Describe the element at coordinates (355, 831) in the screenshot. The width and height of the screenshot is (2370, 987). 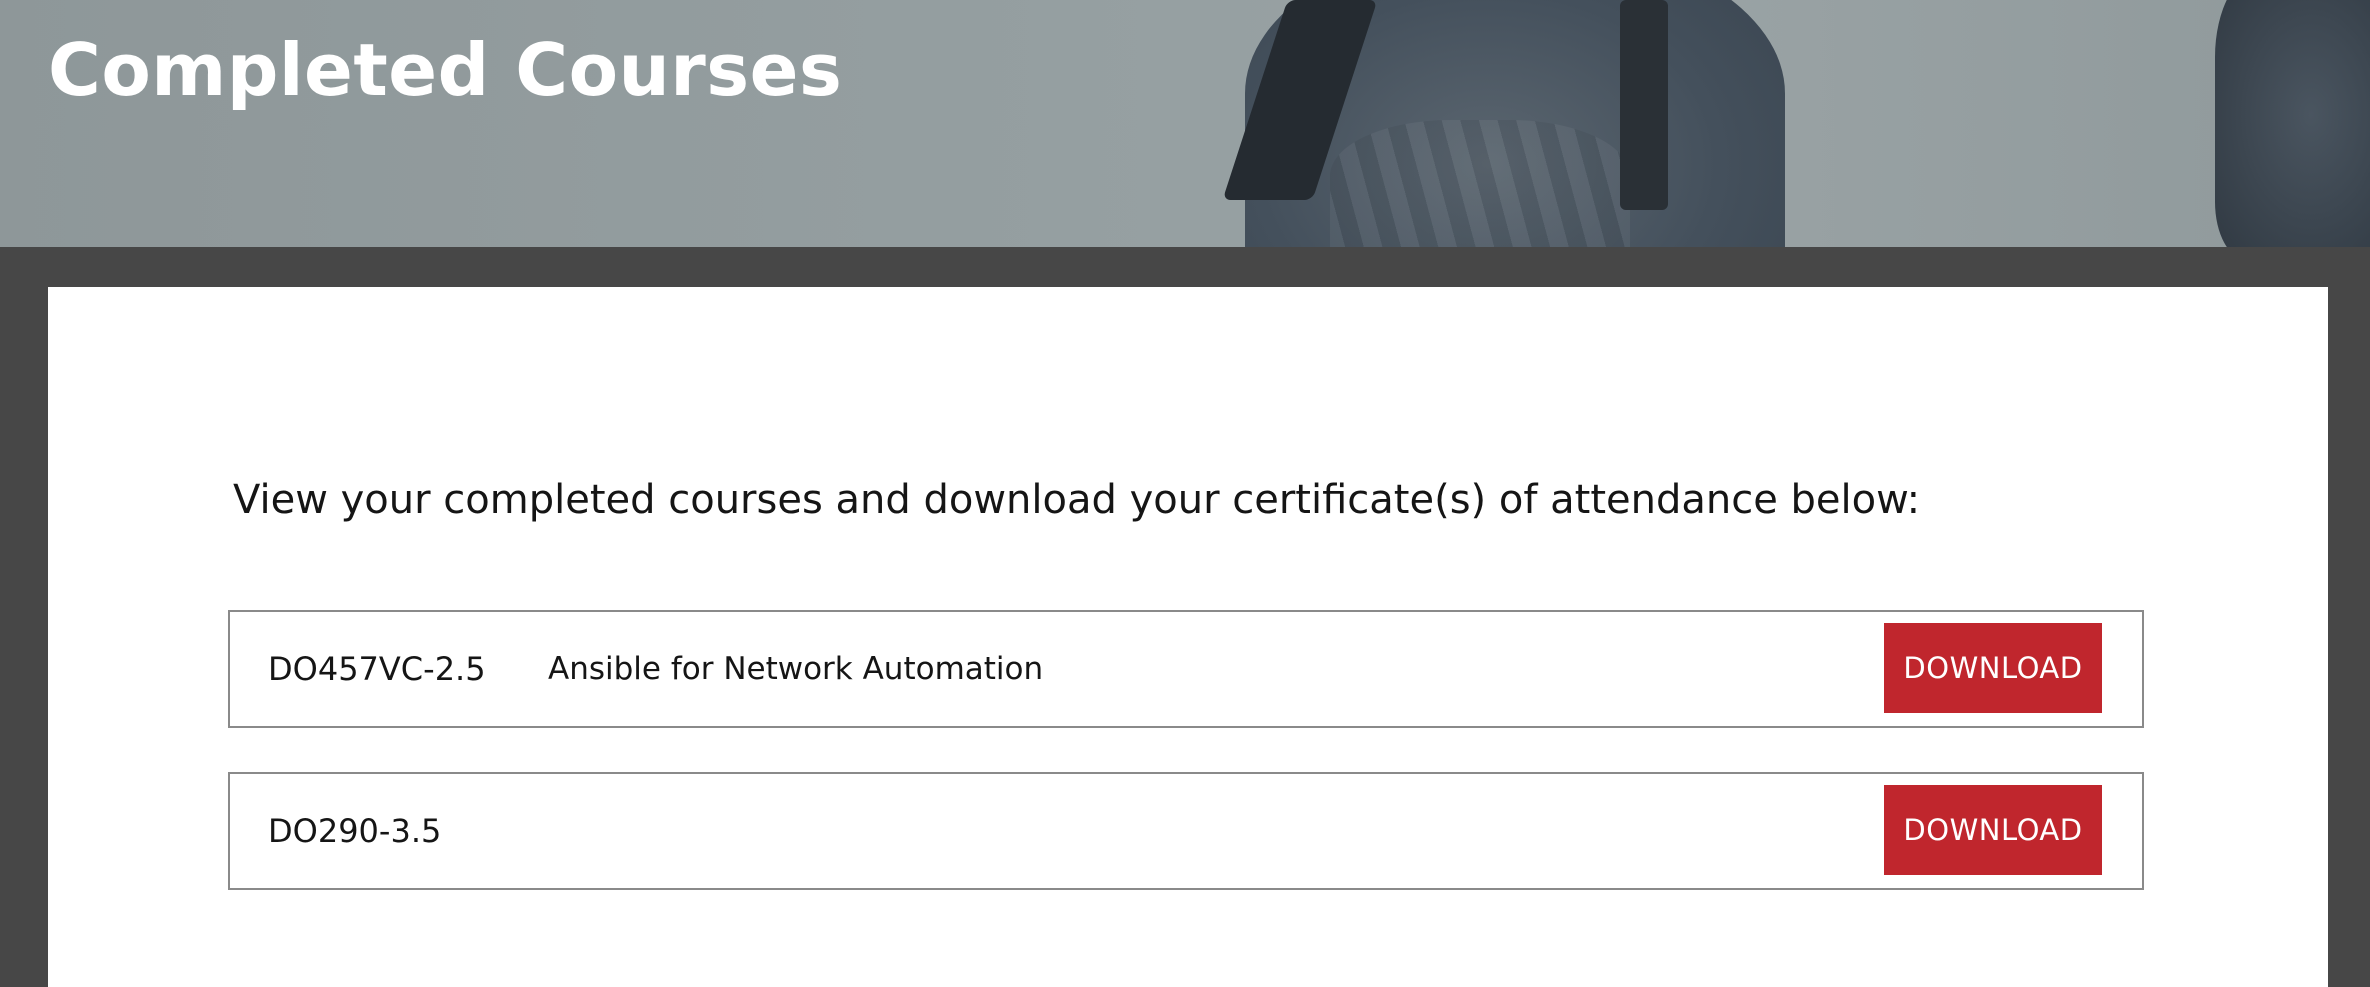
I see `course-code: DO290-3.5` at that location.